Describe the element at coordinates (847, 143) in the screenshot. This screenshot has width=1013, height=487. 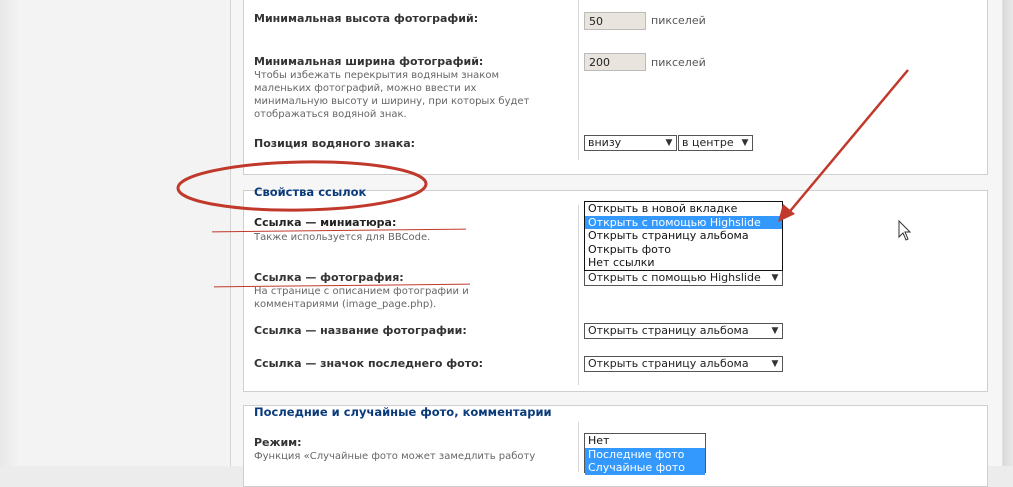
I see `annotation-arrow-line` at that location.